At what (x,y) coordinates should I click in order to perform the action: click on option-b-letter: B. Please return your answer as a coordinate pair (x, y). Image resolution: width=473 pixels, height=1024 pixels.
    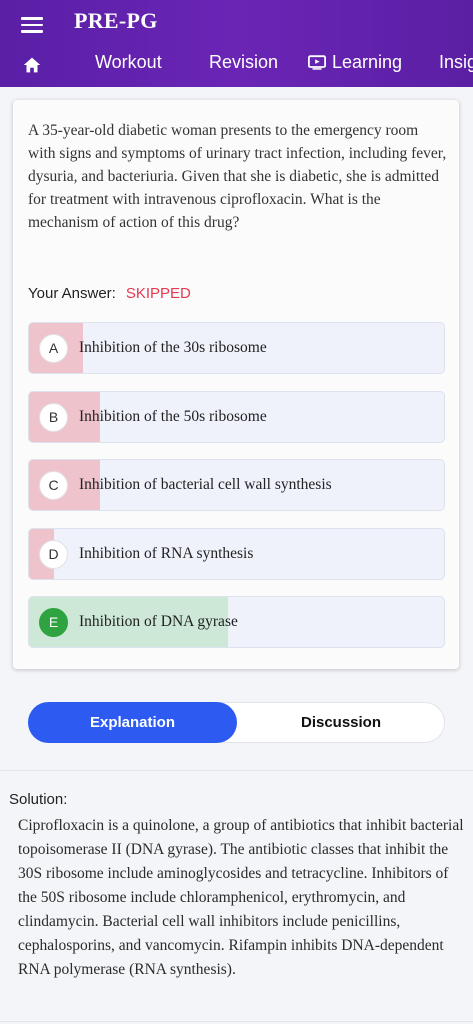
    Looking at the image, I should click on (53, 417).